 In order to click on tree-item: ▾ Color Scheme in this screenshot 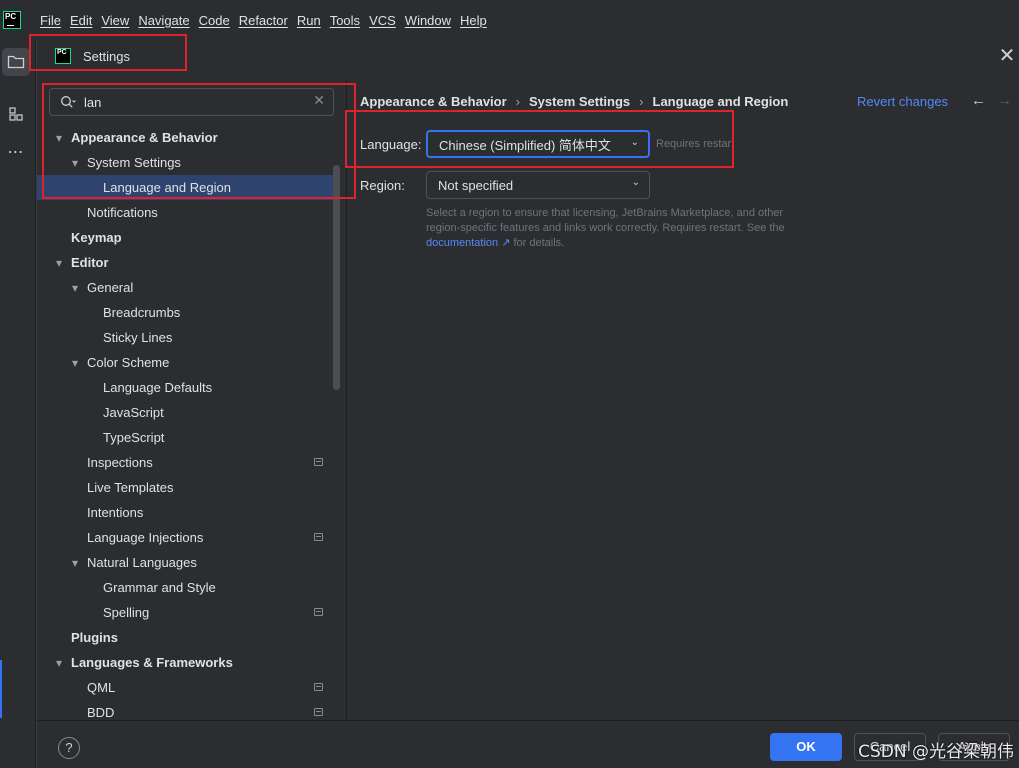, I will do `click(187, 362)`.